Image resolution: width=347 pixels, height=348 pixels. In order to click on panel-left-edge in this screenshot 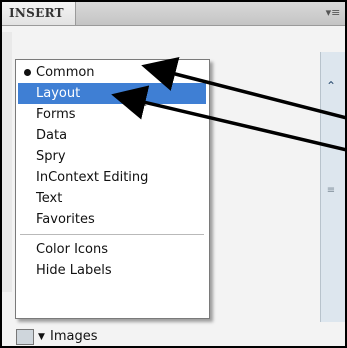, I will do `click(7, 162)`.